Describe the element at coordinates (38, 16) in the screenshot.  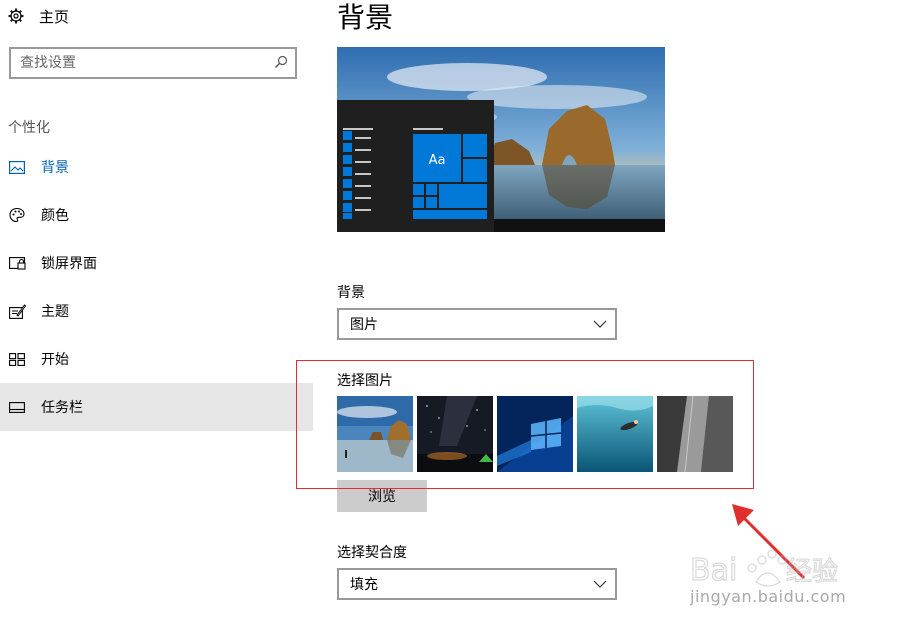
I see `home-link: 主页` at that location.